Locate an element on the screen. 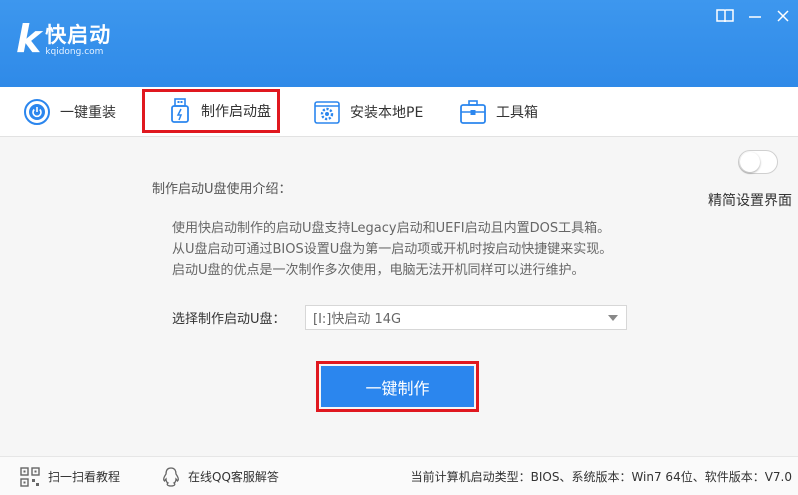  disk-select-value: [I:]快启动 14G is located at coordinates (357, 319).